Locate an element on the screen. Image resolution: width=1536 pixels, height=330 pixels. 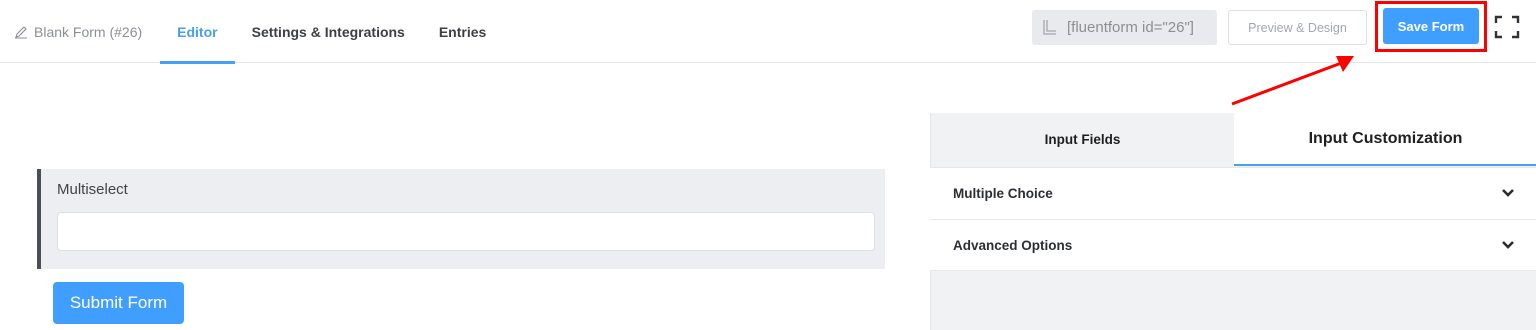
form-title: Blank Form (#26) is located at coordinates (71, 31).